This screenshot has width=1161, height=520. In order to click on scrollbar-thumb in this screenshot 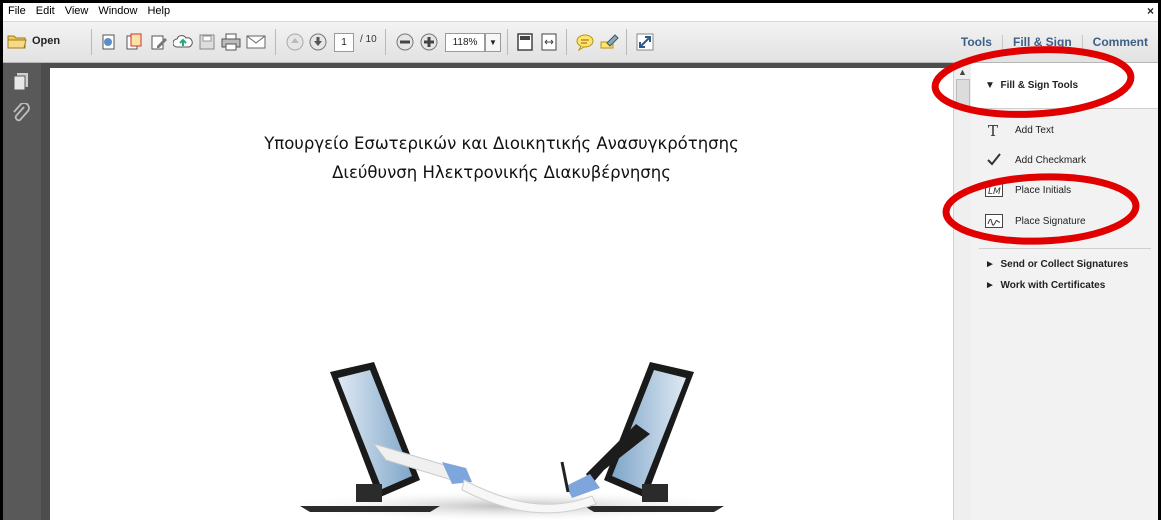, I will do `click(963, 94)`.